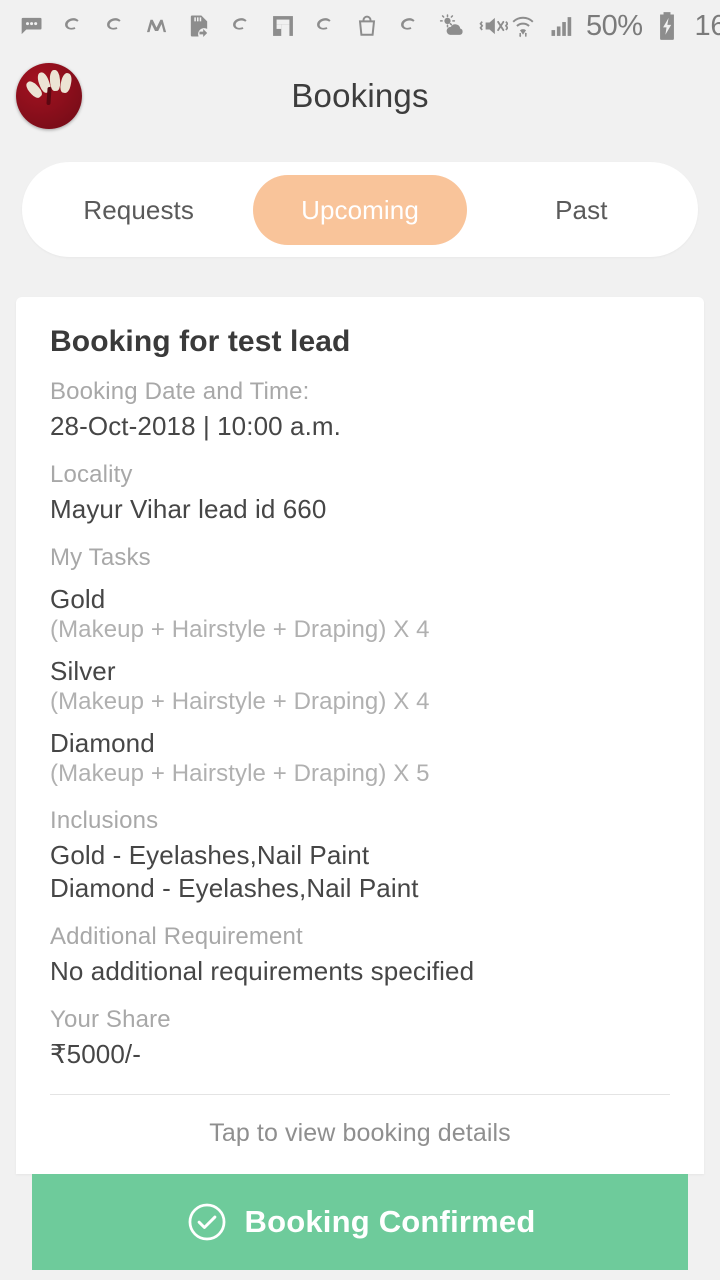 The height and width of the screenshot is (1280, 720). Describe the element at coordinates (157, 26) in the screenshot. I see `gmail-m-icon` at that location.